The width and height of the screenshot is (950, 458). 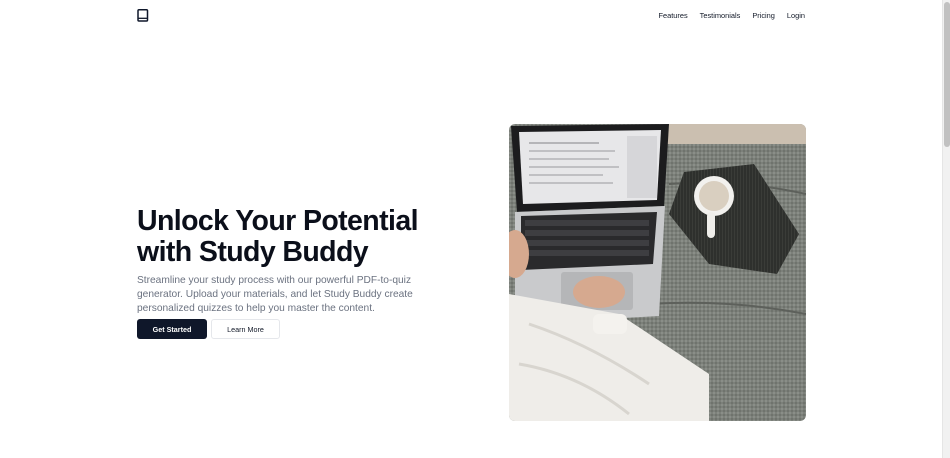 I want to click on hero-title-line1: Unlock Your Potential, so click(x=277, y=221).